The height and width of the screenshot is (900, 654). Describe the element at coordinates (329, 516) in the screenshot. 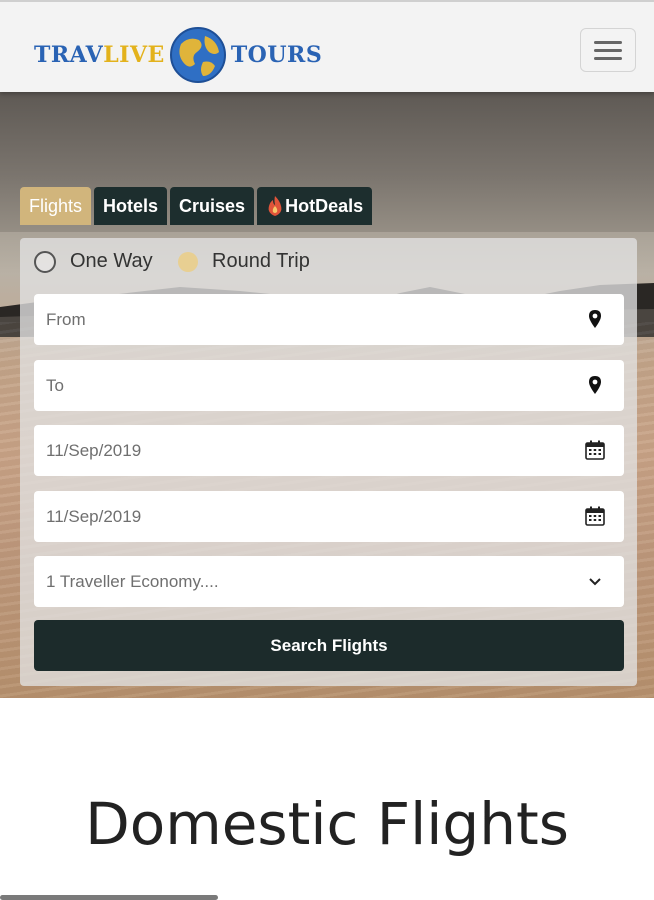

I see `return-date-input: 11/Sep/2019` at that location.